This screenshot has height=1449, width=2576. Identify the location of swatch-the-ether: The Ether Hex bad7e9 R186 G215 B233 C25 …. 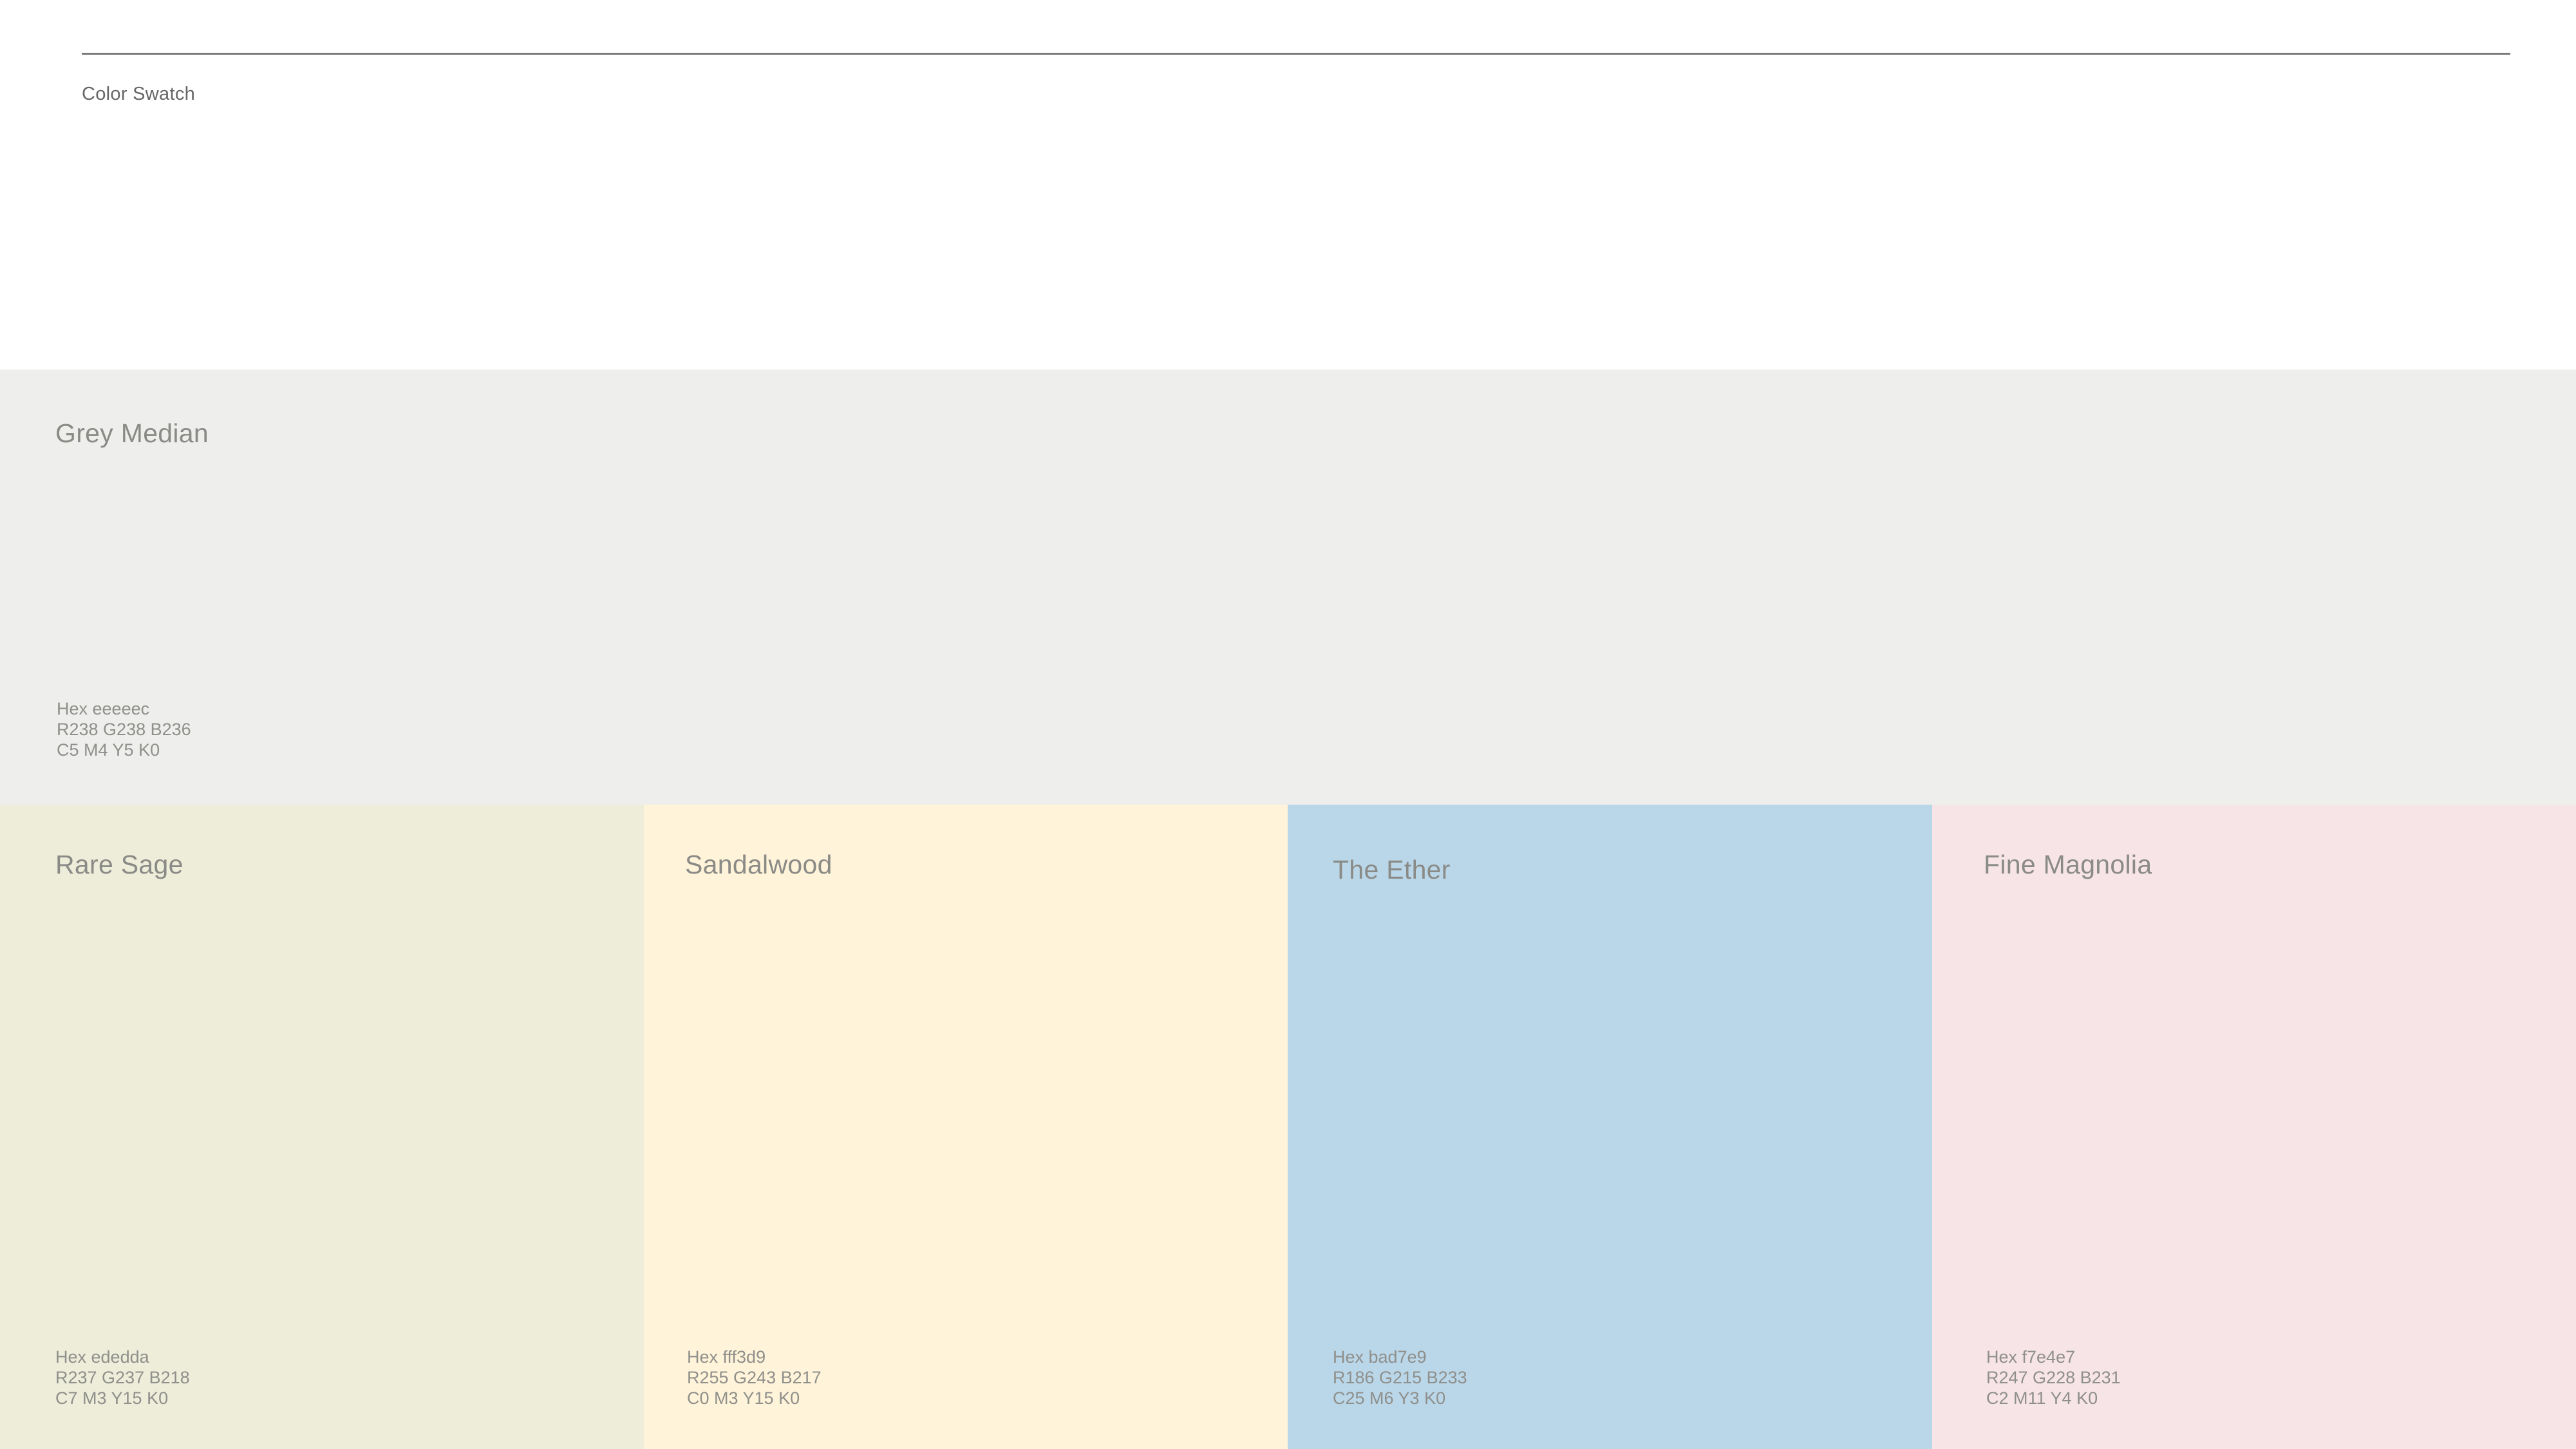
(1610, 1127).